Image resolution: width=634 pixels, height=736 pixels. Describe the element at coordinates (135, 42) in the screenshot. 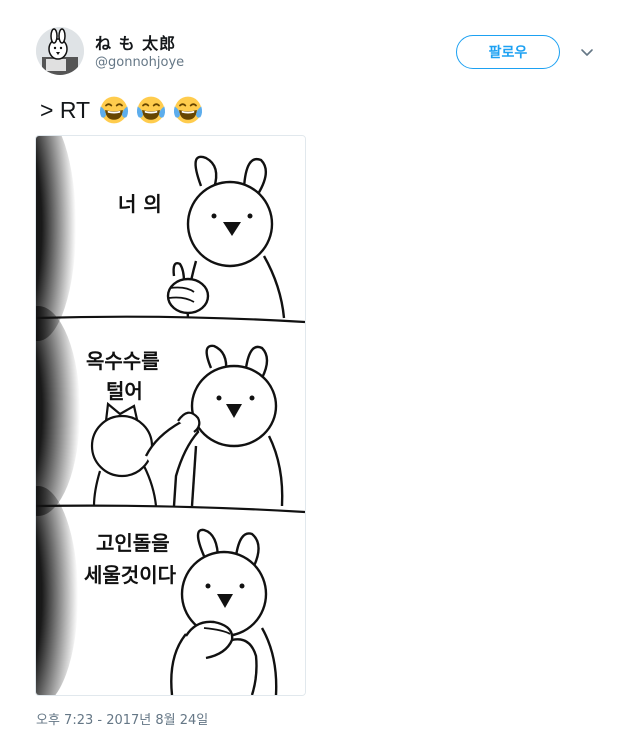

I see `display-name: ね も 太郎` at that location.